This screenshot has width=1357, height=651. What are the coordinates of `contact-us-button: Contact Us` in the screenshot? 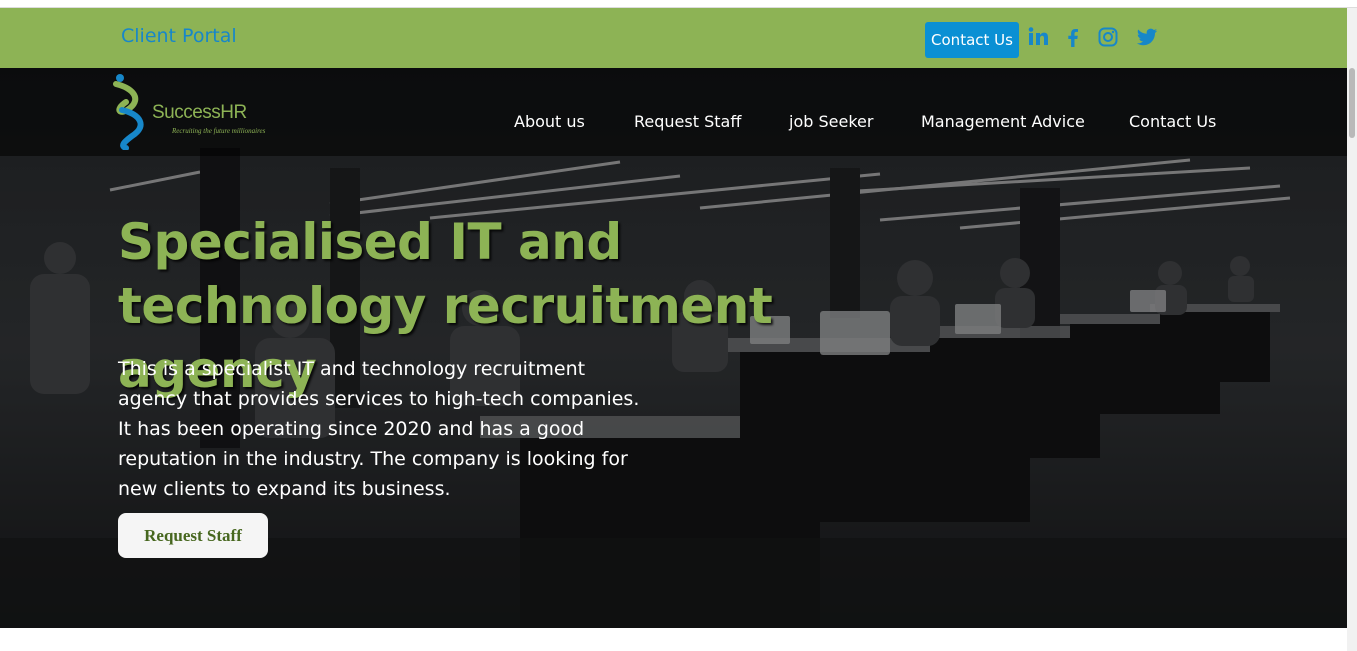 It's located at (972, 40).